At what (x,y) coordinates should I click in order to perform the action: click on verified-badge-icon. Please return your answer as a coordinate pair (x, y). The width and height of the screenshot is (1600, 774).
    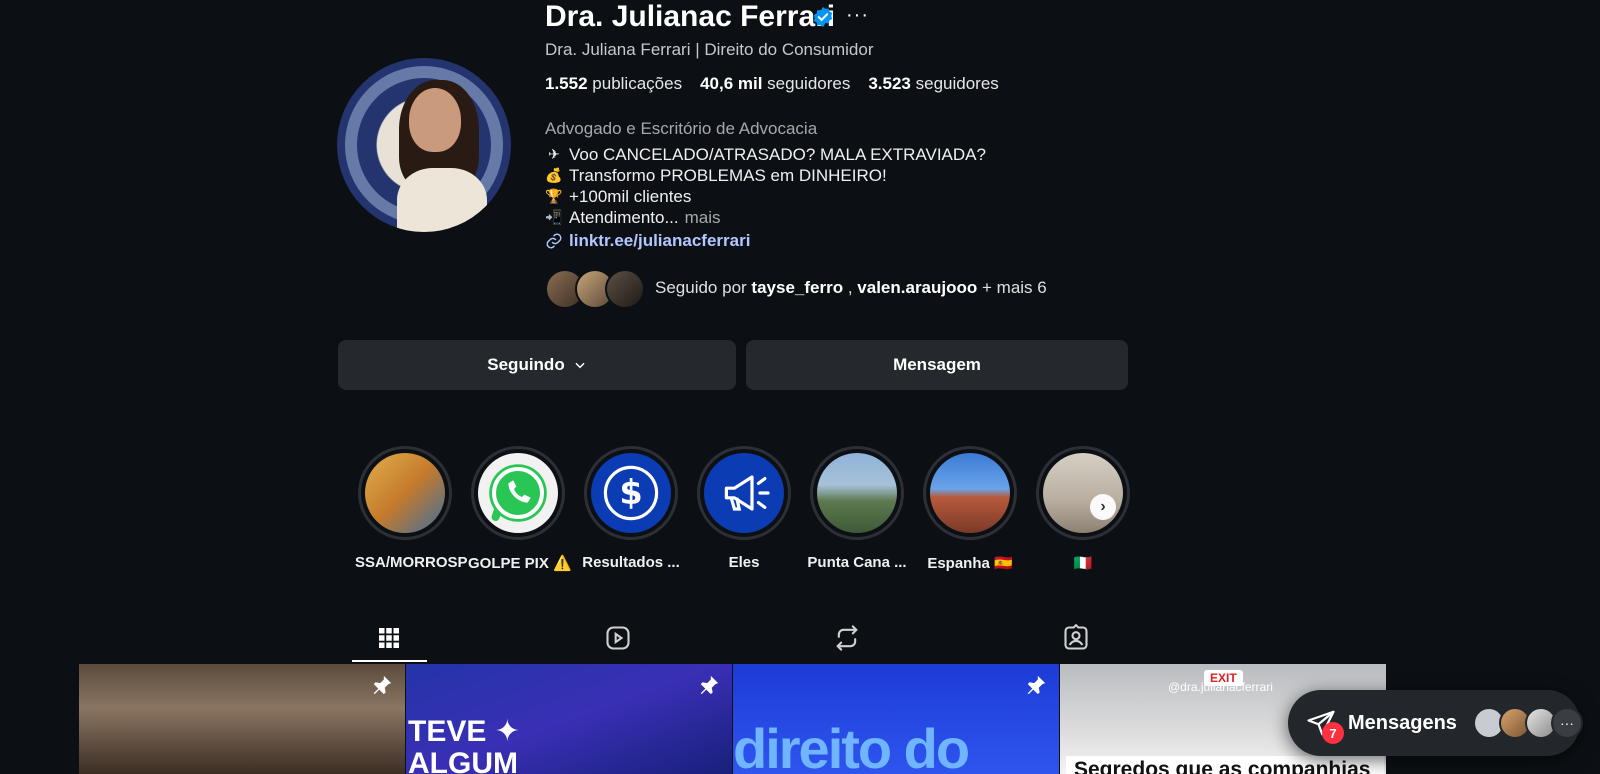
    Looking at the image, I should click on (823, 17).